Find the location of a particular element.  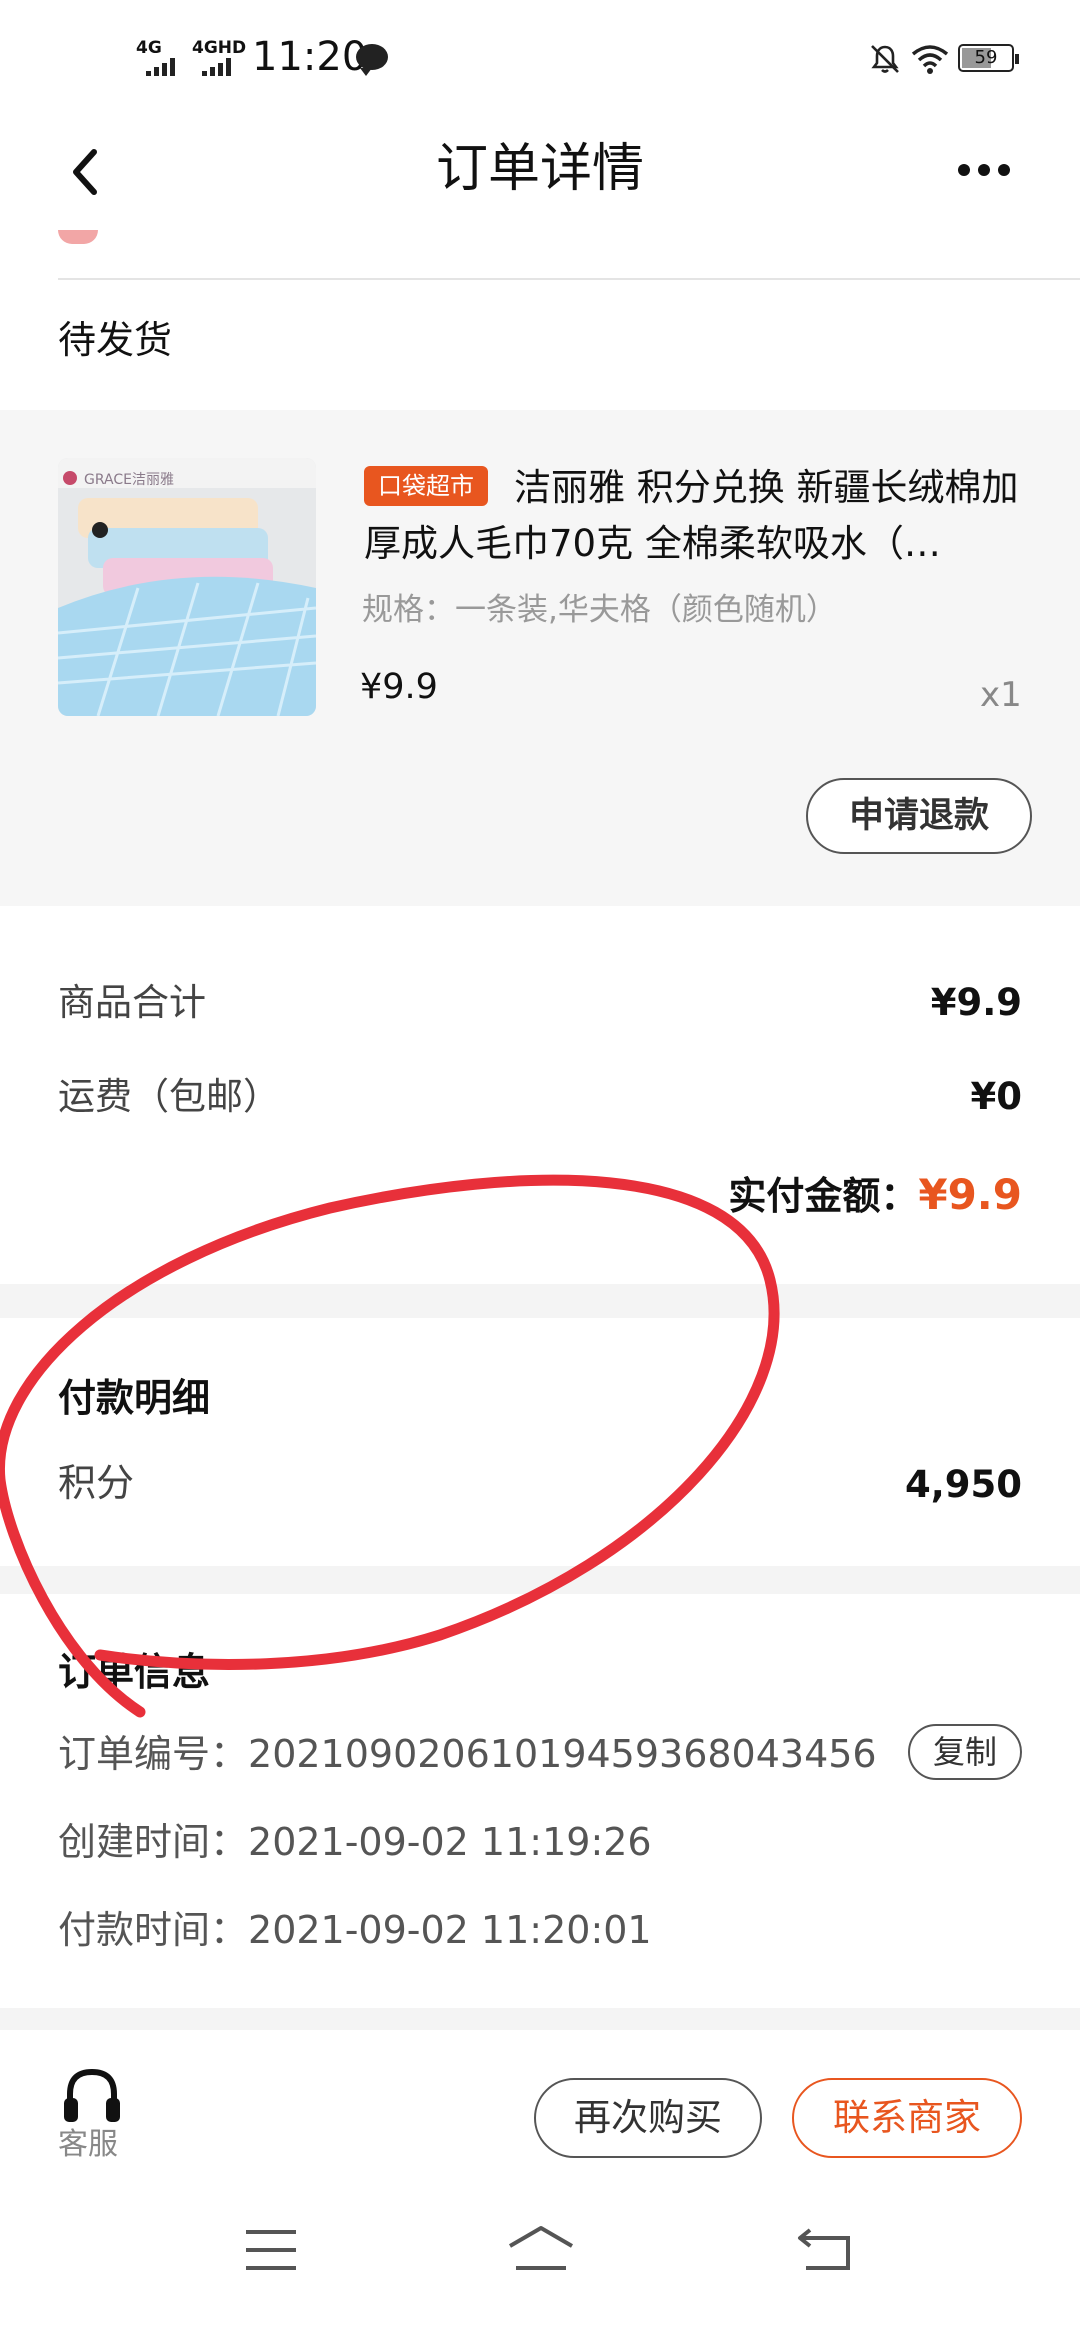

page-title: 订单详情 is located at coordinates (539, 169).